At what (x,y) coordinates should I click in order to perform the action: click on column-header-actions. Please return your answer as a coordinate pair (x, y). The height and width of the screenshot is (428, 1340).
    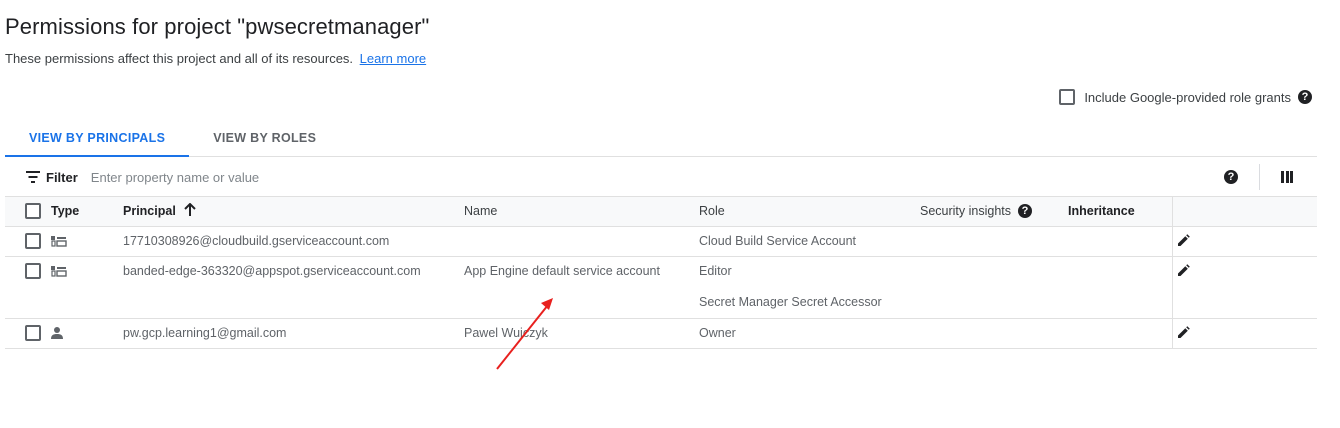
    Looking at the image, I should click on (1244, 212).